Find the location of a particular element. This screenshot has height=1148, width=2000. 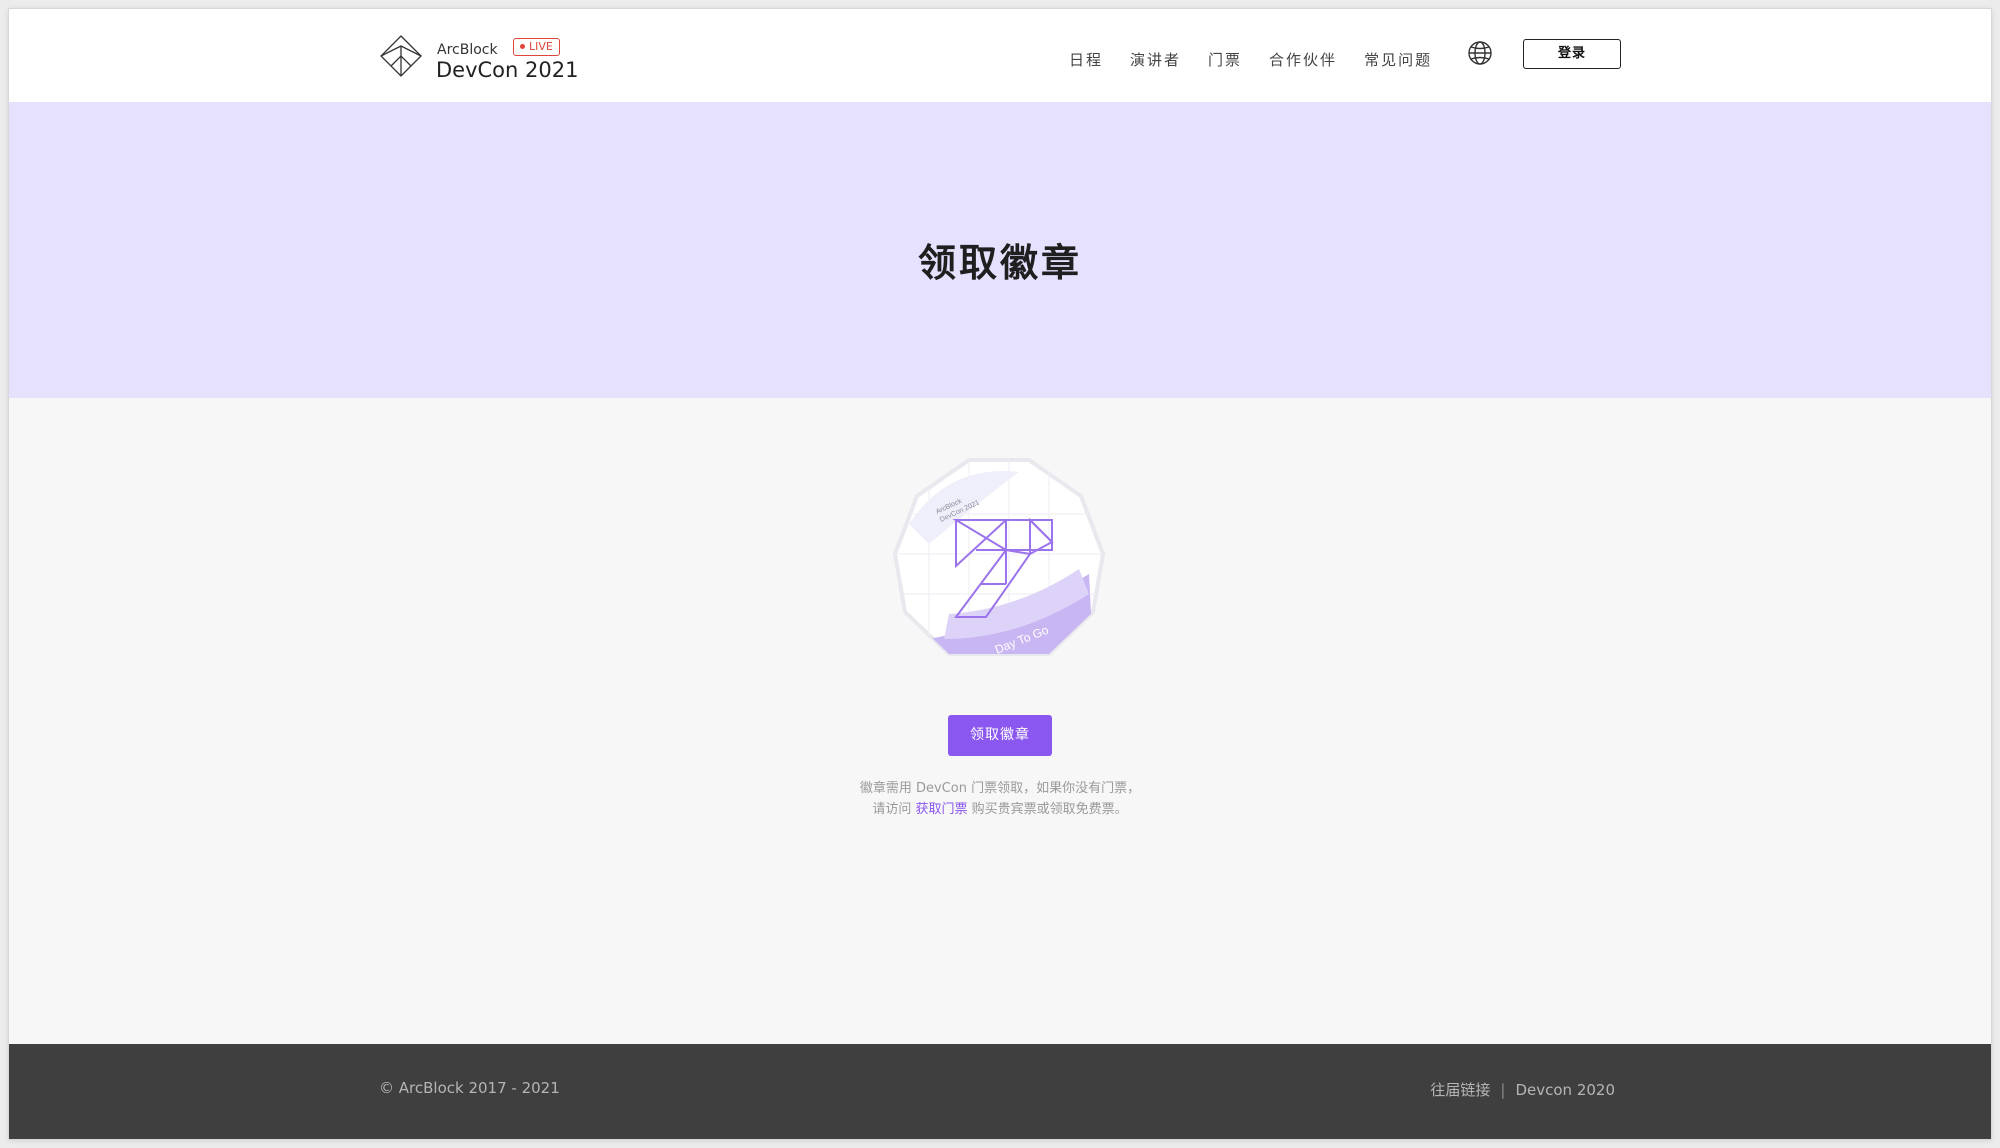

nav-faq: 常见问题 is located at coordinates (1398, 59).